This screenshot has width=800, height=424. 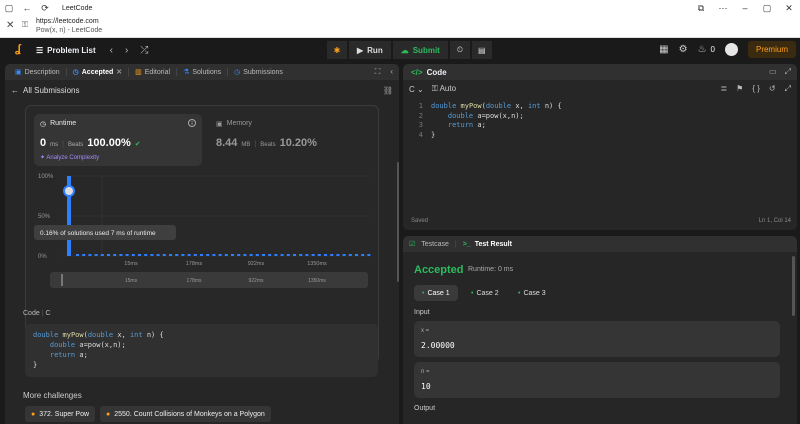 What do you see at coordinates (67, 21) in the screenshot?
I see `url-text: https://leetcode.com` at bounding box center [67, 21].